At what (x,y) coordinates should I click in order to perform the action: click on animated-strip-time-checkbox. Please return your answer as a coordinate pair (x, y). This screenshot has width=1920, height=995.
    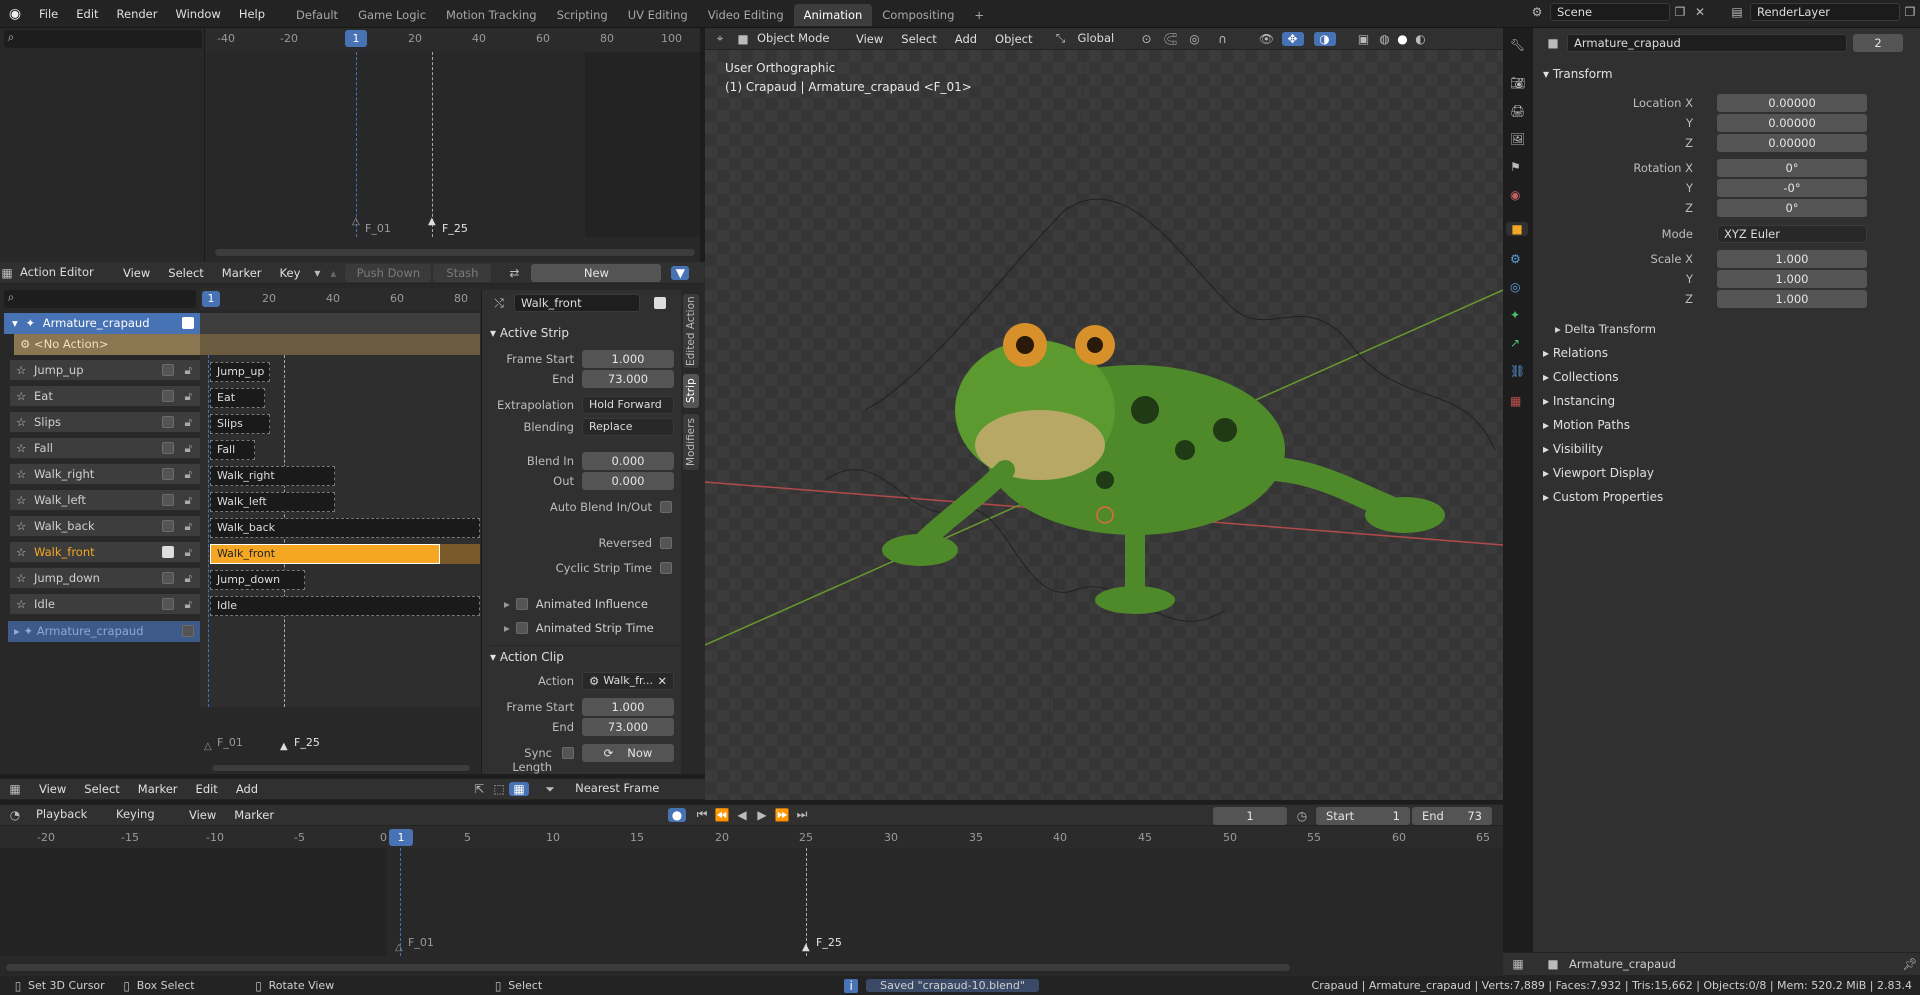
    Looking at the image, I should click on (521, 628).